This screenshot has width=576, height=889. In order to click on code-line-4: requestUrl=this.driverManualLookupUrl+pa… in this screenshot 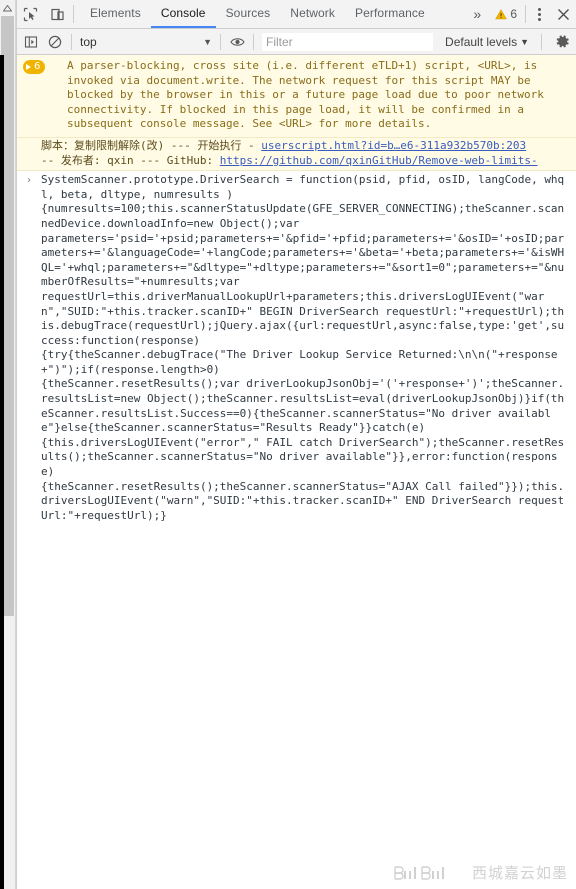, I will do `click(303, 318)`.